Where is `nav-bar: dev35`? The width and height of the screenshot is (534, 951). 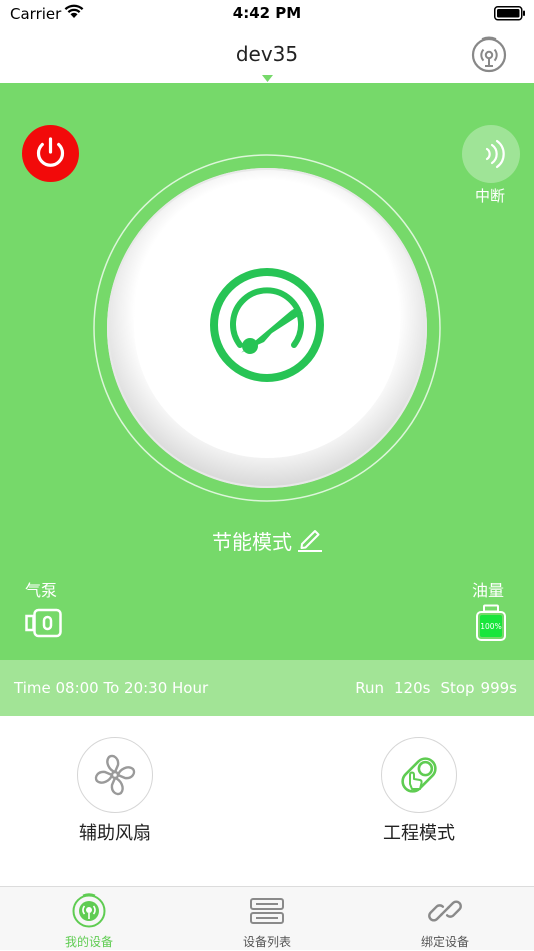
nav-bar: dev35 is located at coordinates (267, 56).